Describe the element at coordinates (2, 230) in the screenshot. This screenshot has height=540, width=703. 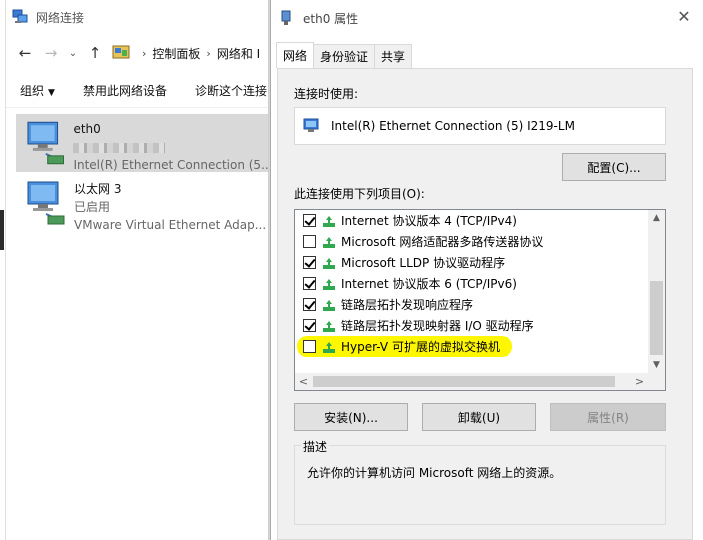
I see `edge-mark` at that location.